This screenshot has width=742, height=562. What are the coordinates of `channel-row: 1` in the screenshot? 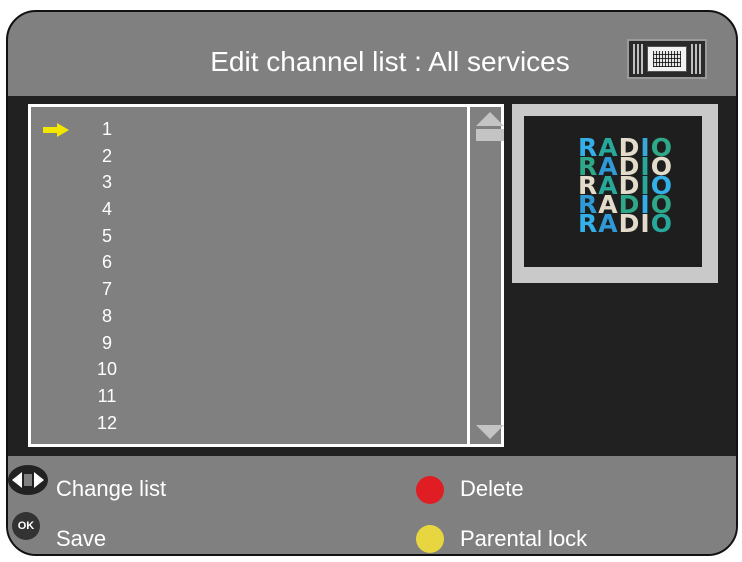 It's located at (249, 130).